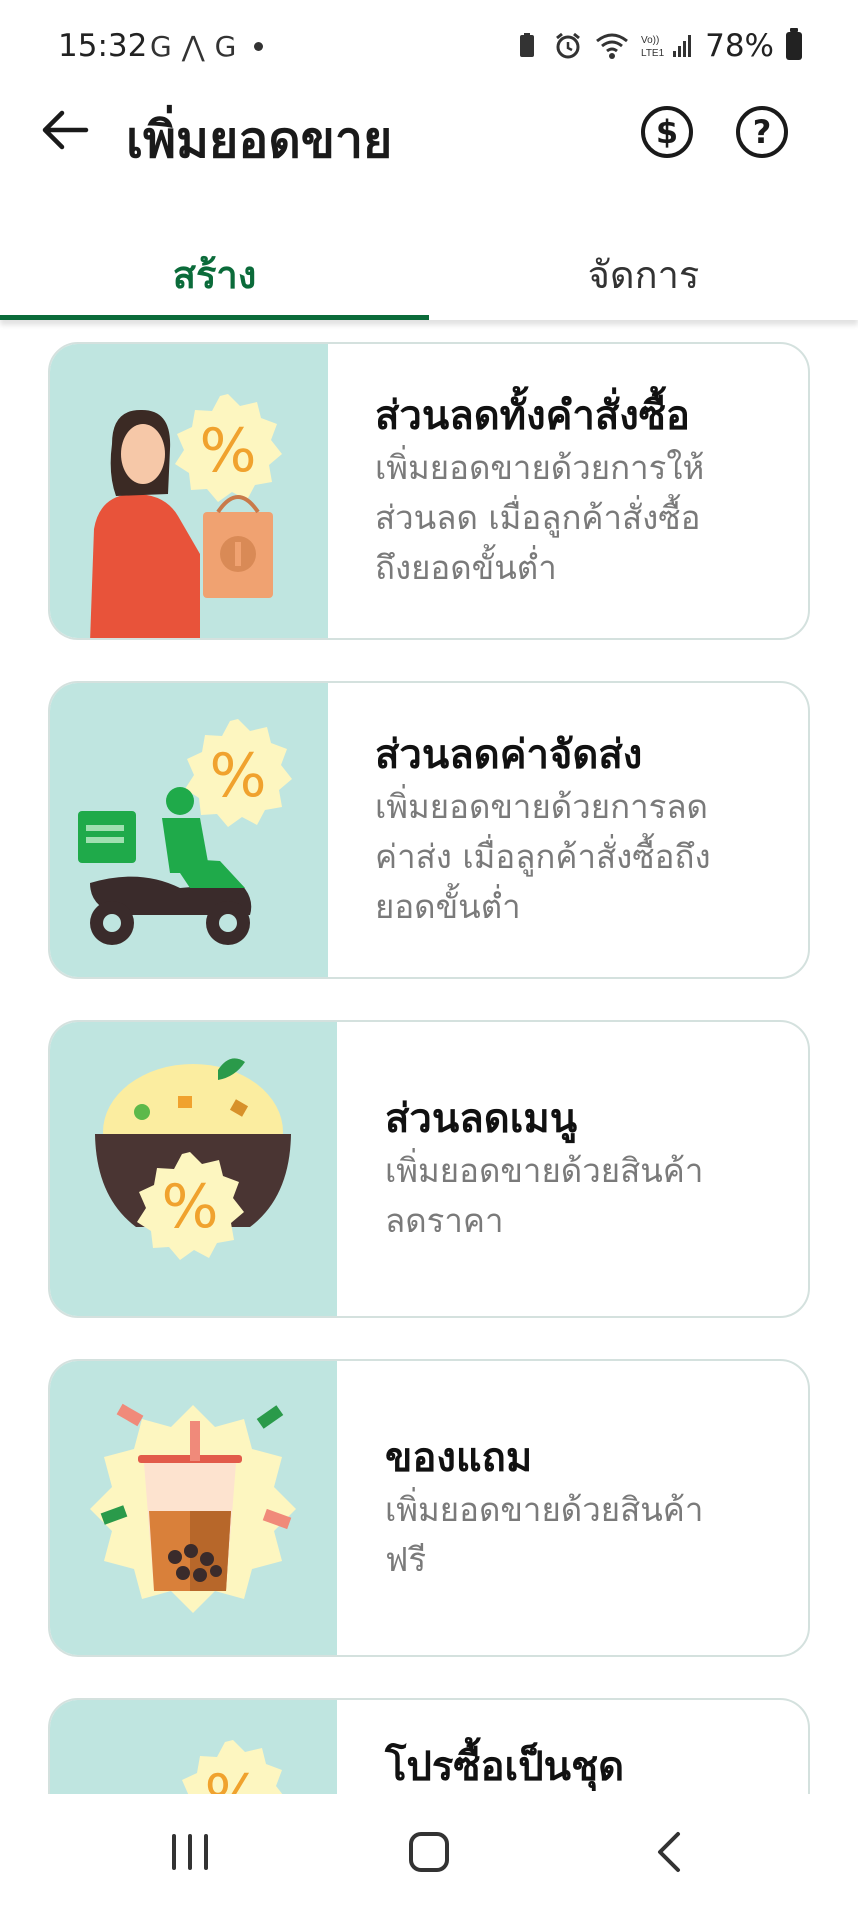 The height and width of the screenshot is (1907, 858). What do you see at coordinates (193, 1508) in the screenshot?
I see `free-gift-illustration` at bounding box center [193, 1508].